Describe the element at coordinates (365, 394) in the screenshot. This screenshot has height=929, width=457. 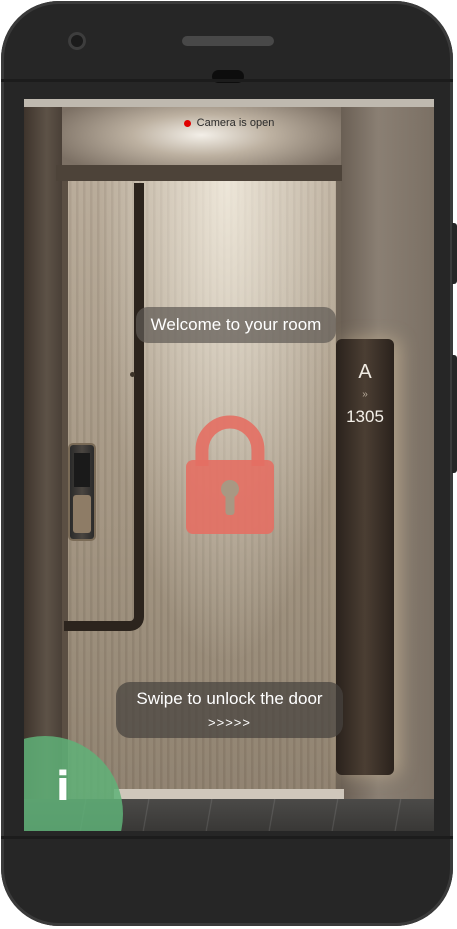
I see `room-arrow: »` at that location.